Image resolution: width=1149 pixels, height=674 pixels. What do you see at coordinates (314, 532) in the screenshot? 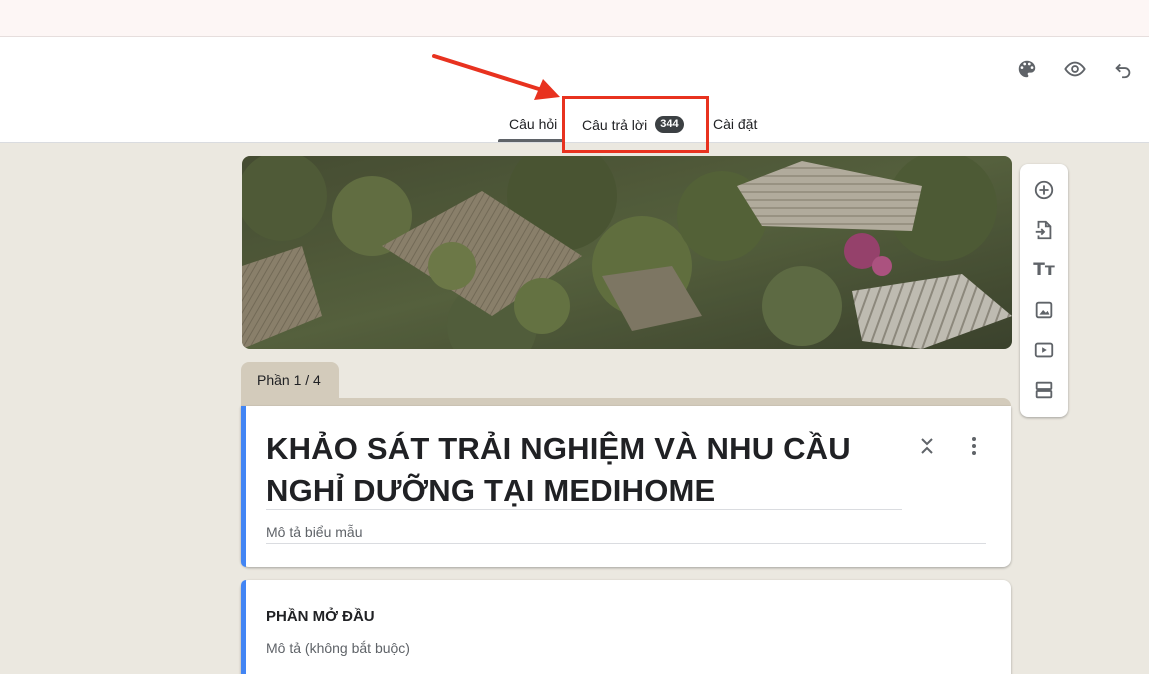
I see `form-description-field: Mô tả biểu mẫu` at bounding box center [314, 532].